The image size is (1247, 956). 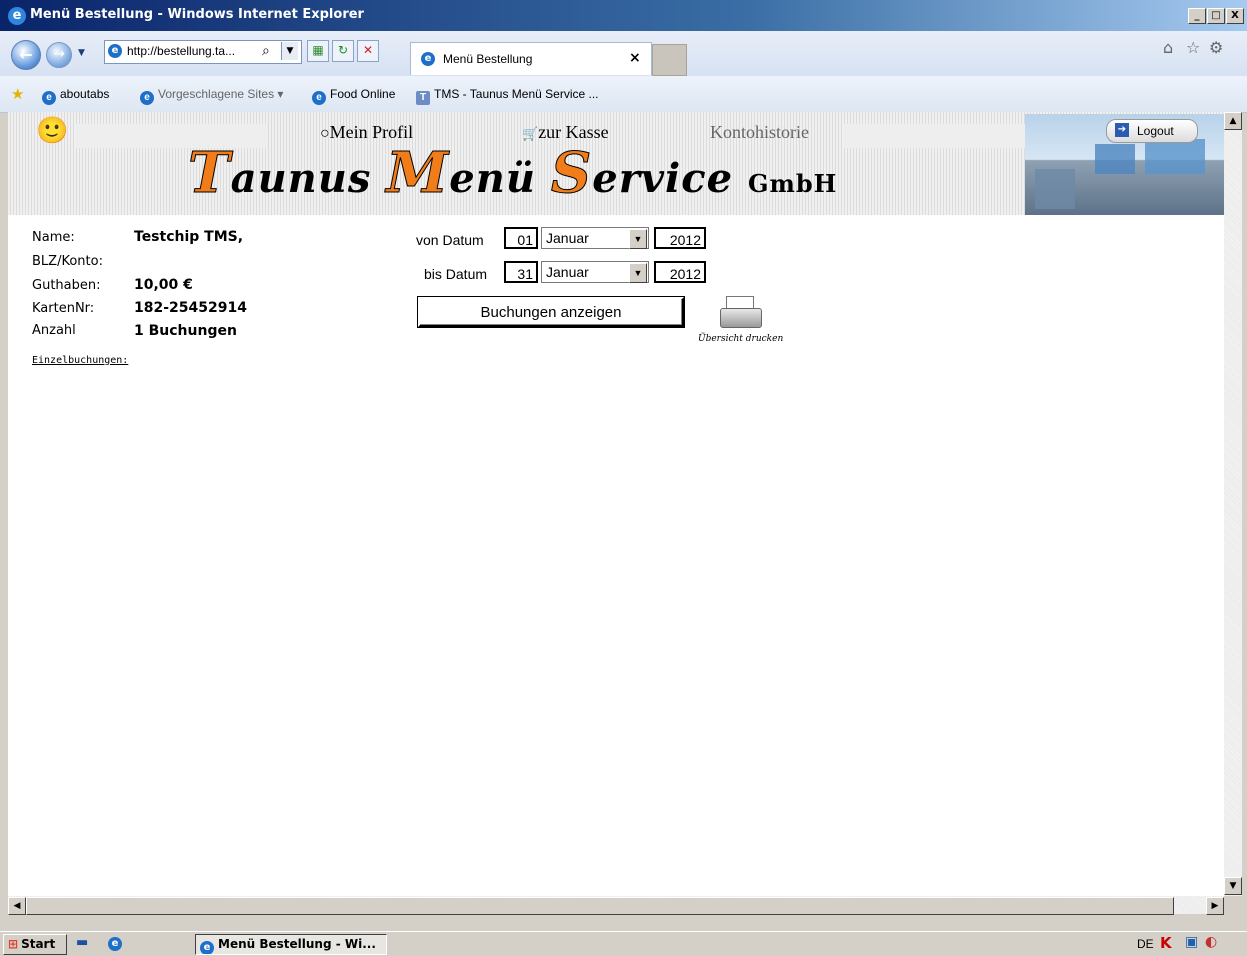 I want to click on menu-placeholder, so click(x=938, y=136).